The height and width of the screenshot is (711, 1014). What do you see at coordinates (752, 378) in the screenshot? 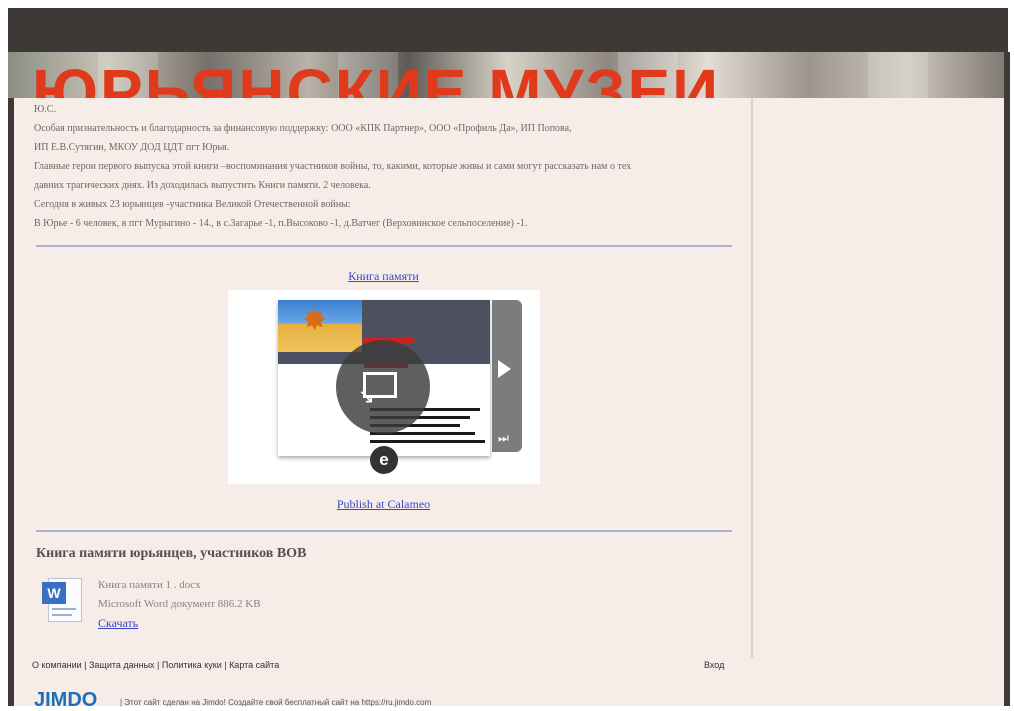
I see `sidebar-divider` at bounding box center [752, 378].